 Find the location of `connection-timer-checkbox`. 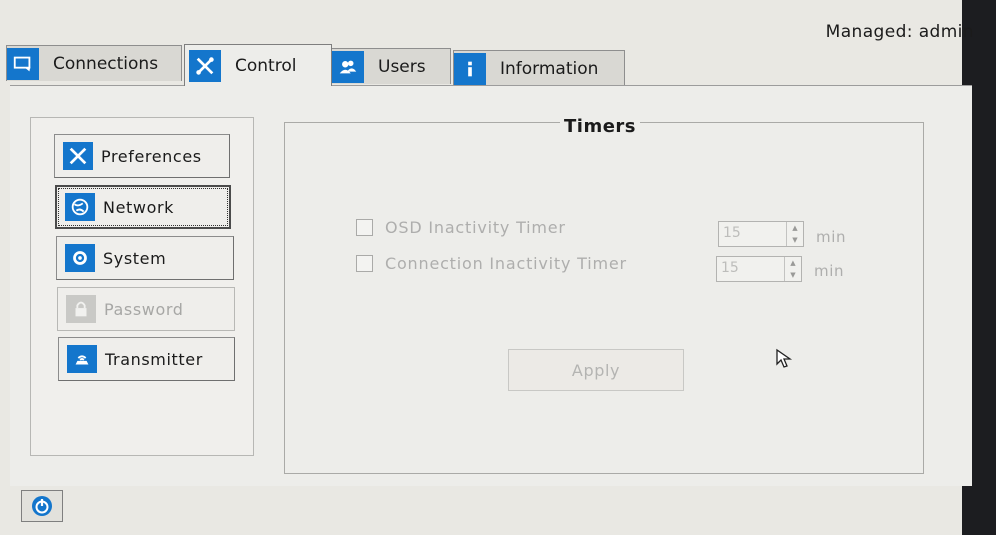

connection-timer-checkbox is located at coordinates (364, 263).